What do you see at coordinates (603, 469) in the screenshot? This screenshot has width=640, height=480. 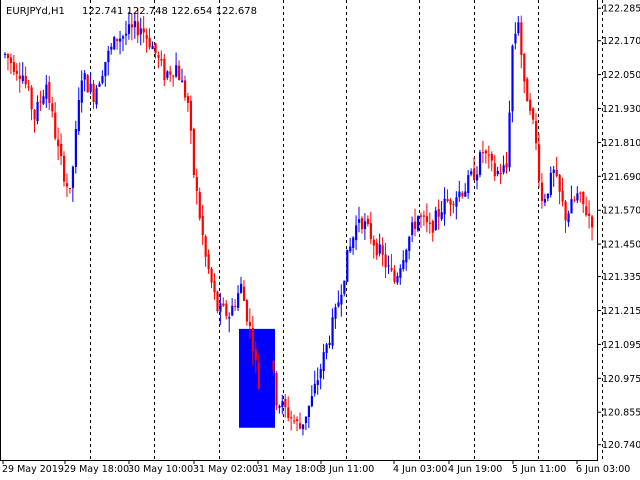 I see `x-tick-label: 6 Jun 03:00` at bounding box center [603, 469].